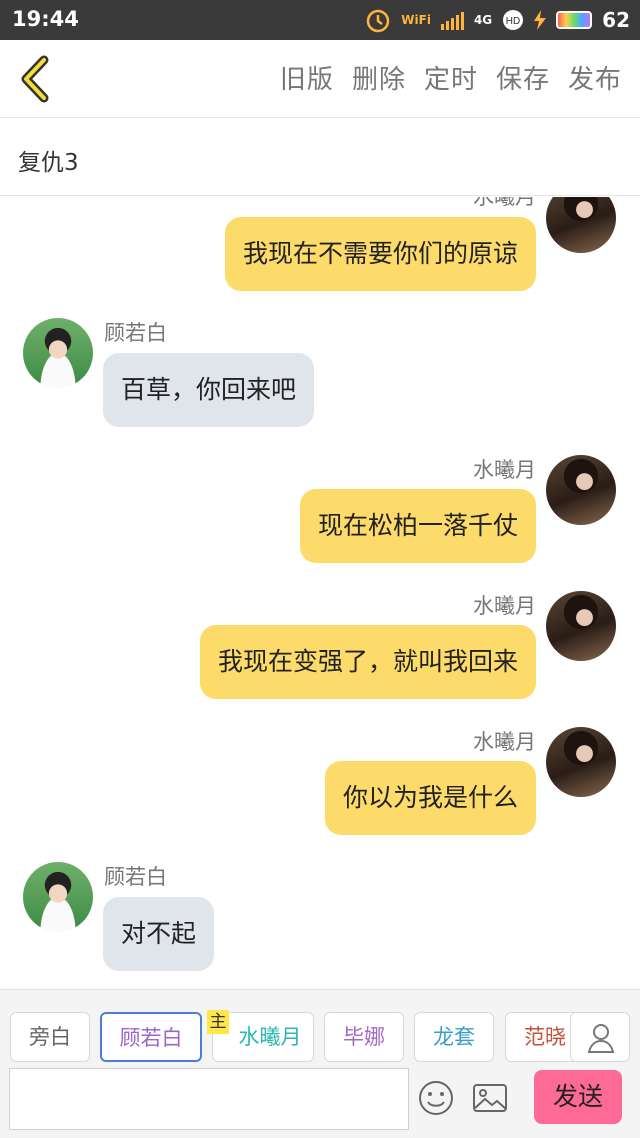 Image resolution: width=640 pixels, height=1138 pixels. I want to click on character-name: 顾若白, so click(151, 1038).